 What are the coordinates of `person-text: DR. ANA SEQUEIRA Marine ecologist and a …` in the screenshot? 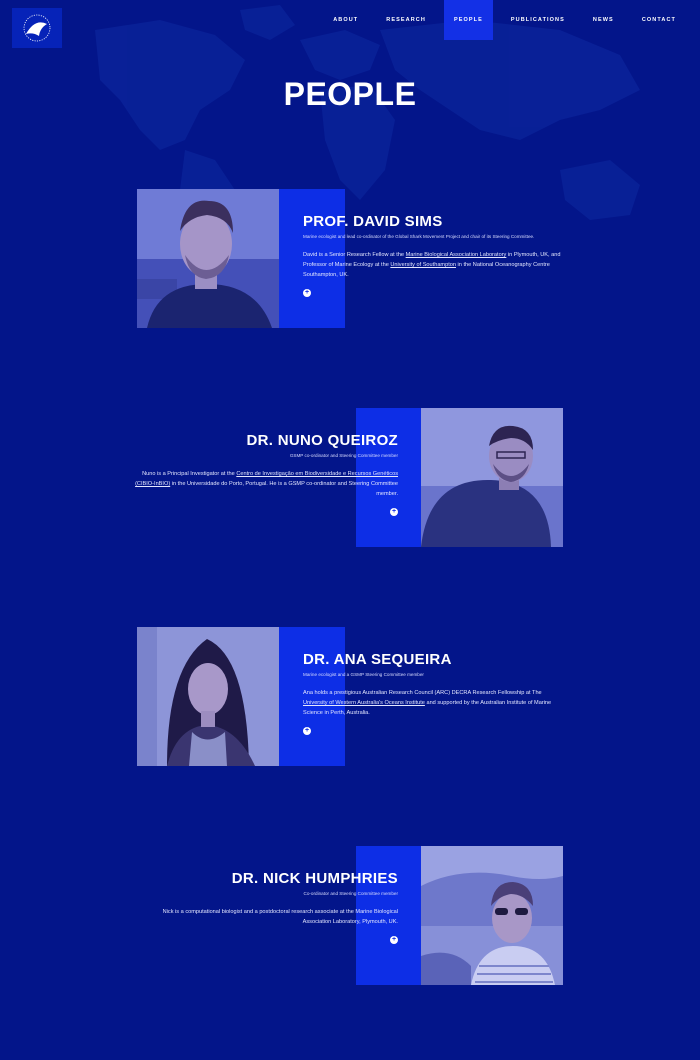 It's located at (433, 694).